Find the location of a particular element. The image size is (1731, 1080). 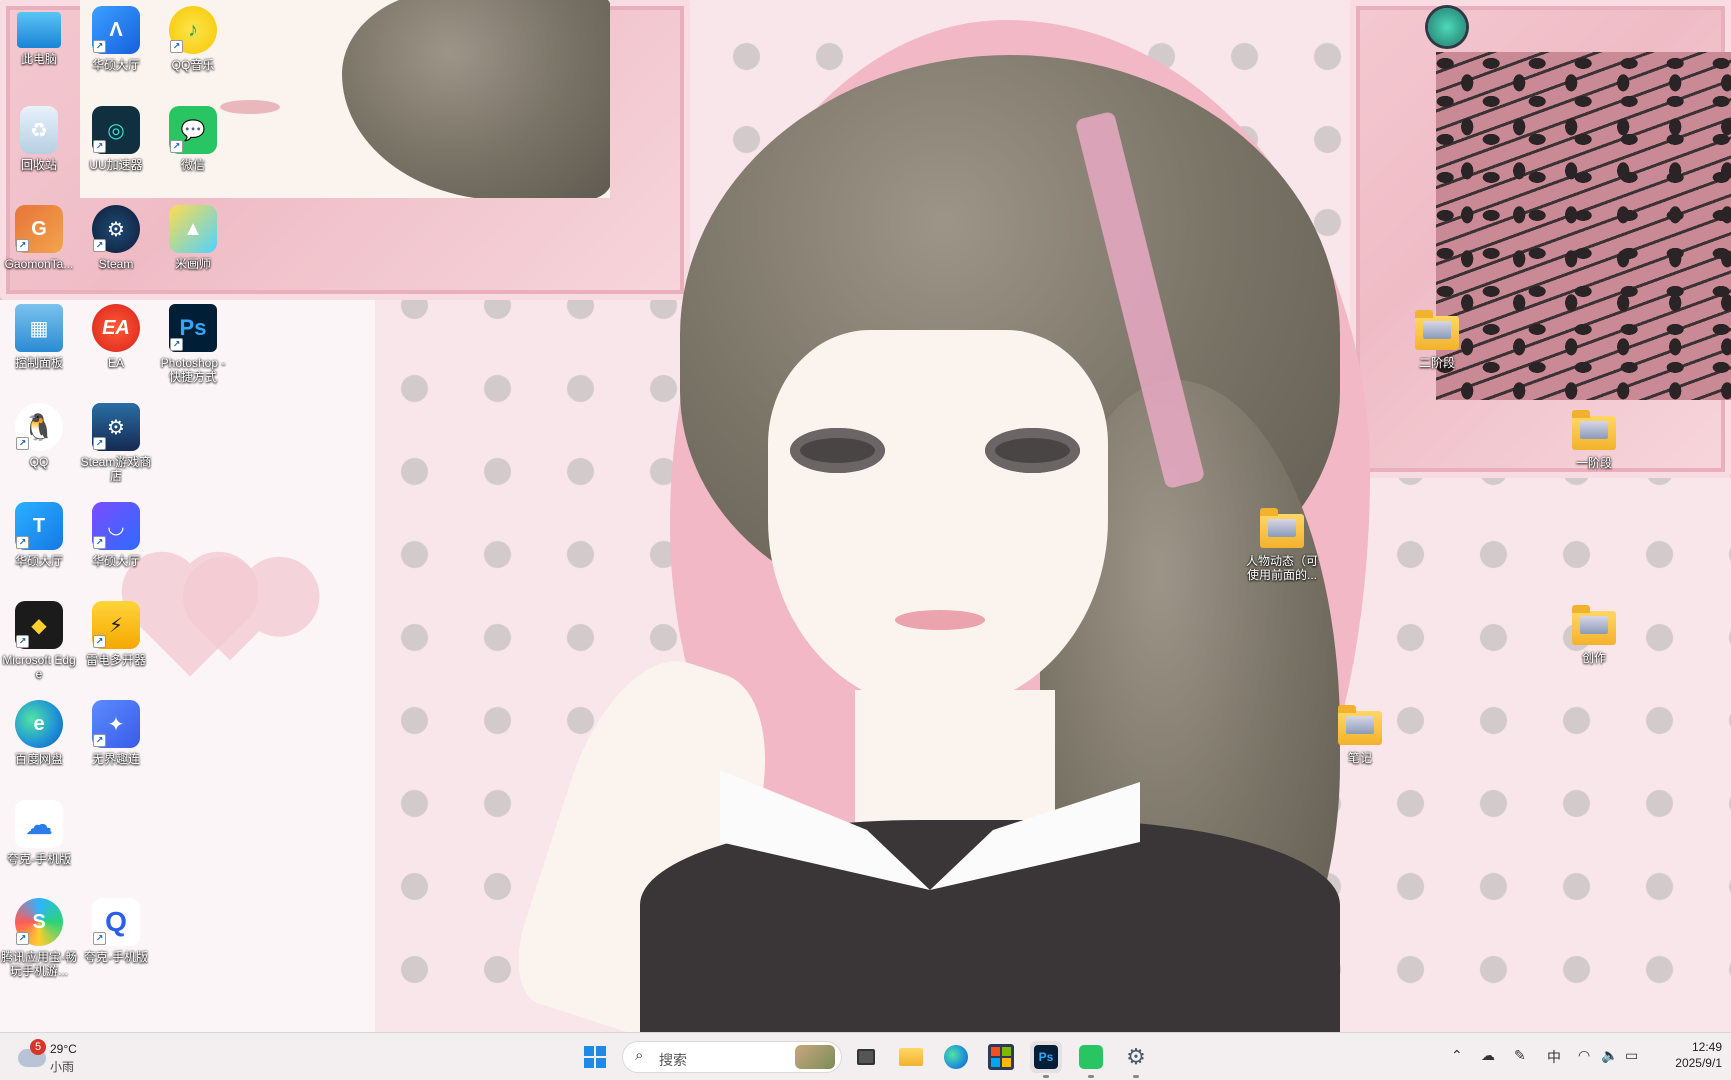

cloud-sync-icon: ☁ is located at coordinates (1488, 1055).